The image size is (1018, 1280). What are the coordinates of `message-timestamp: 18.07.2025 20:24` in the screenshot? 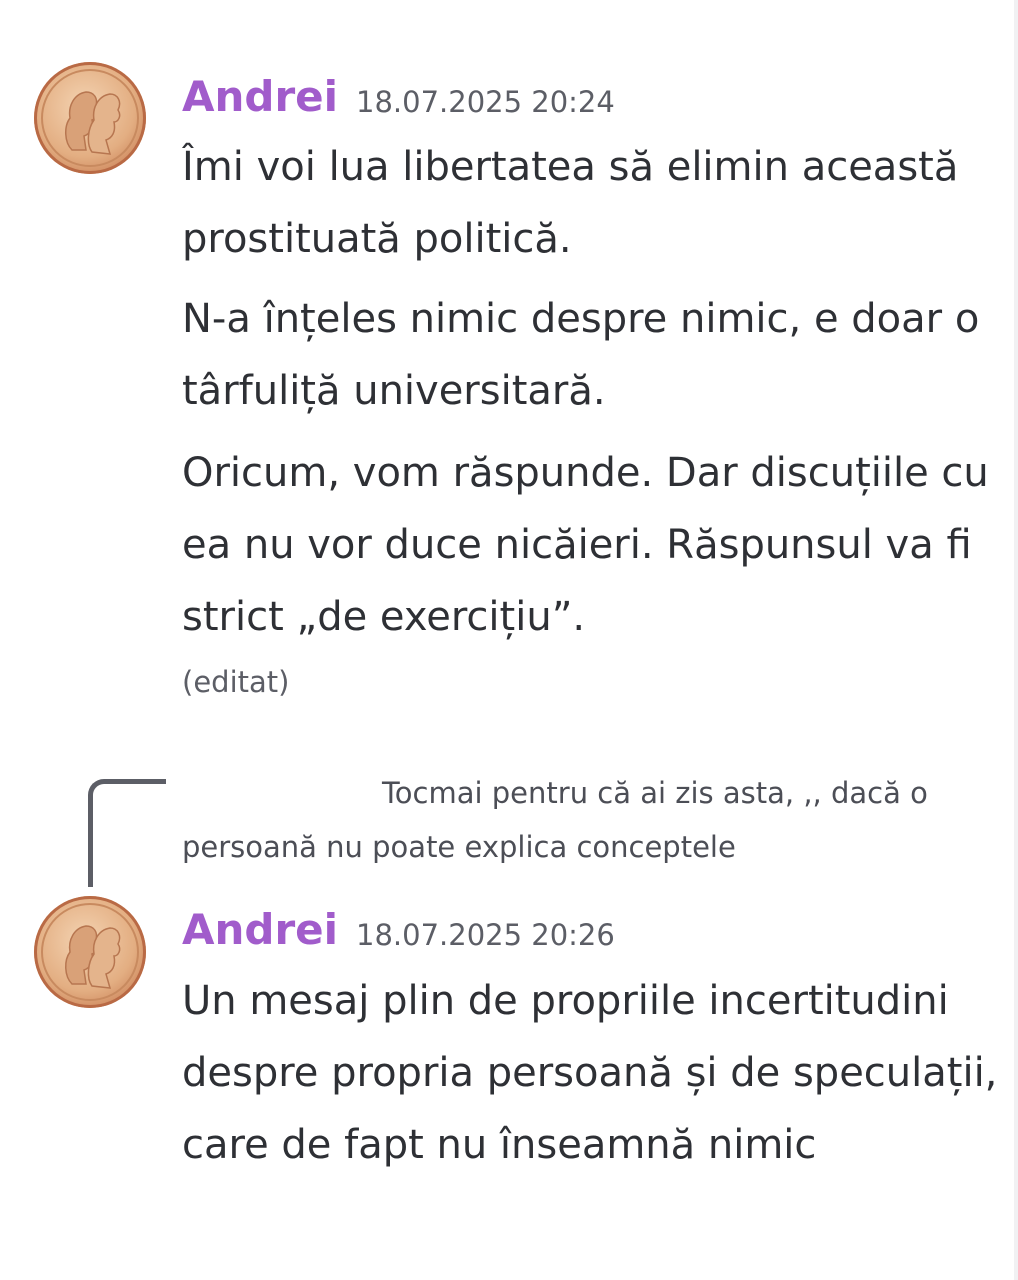 It's located at (485, 102).